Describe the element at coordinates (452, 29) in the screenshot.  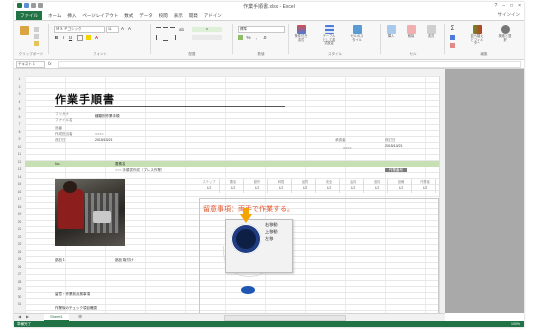
I see `autosum-icon: Σ` at that location.